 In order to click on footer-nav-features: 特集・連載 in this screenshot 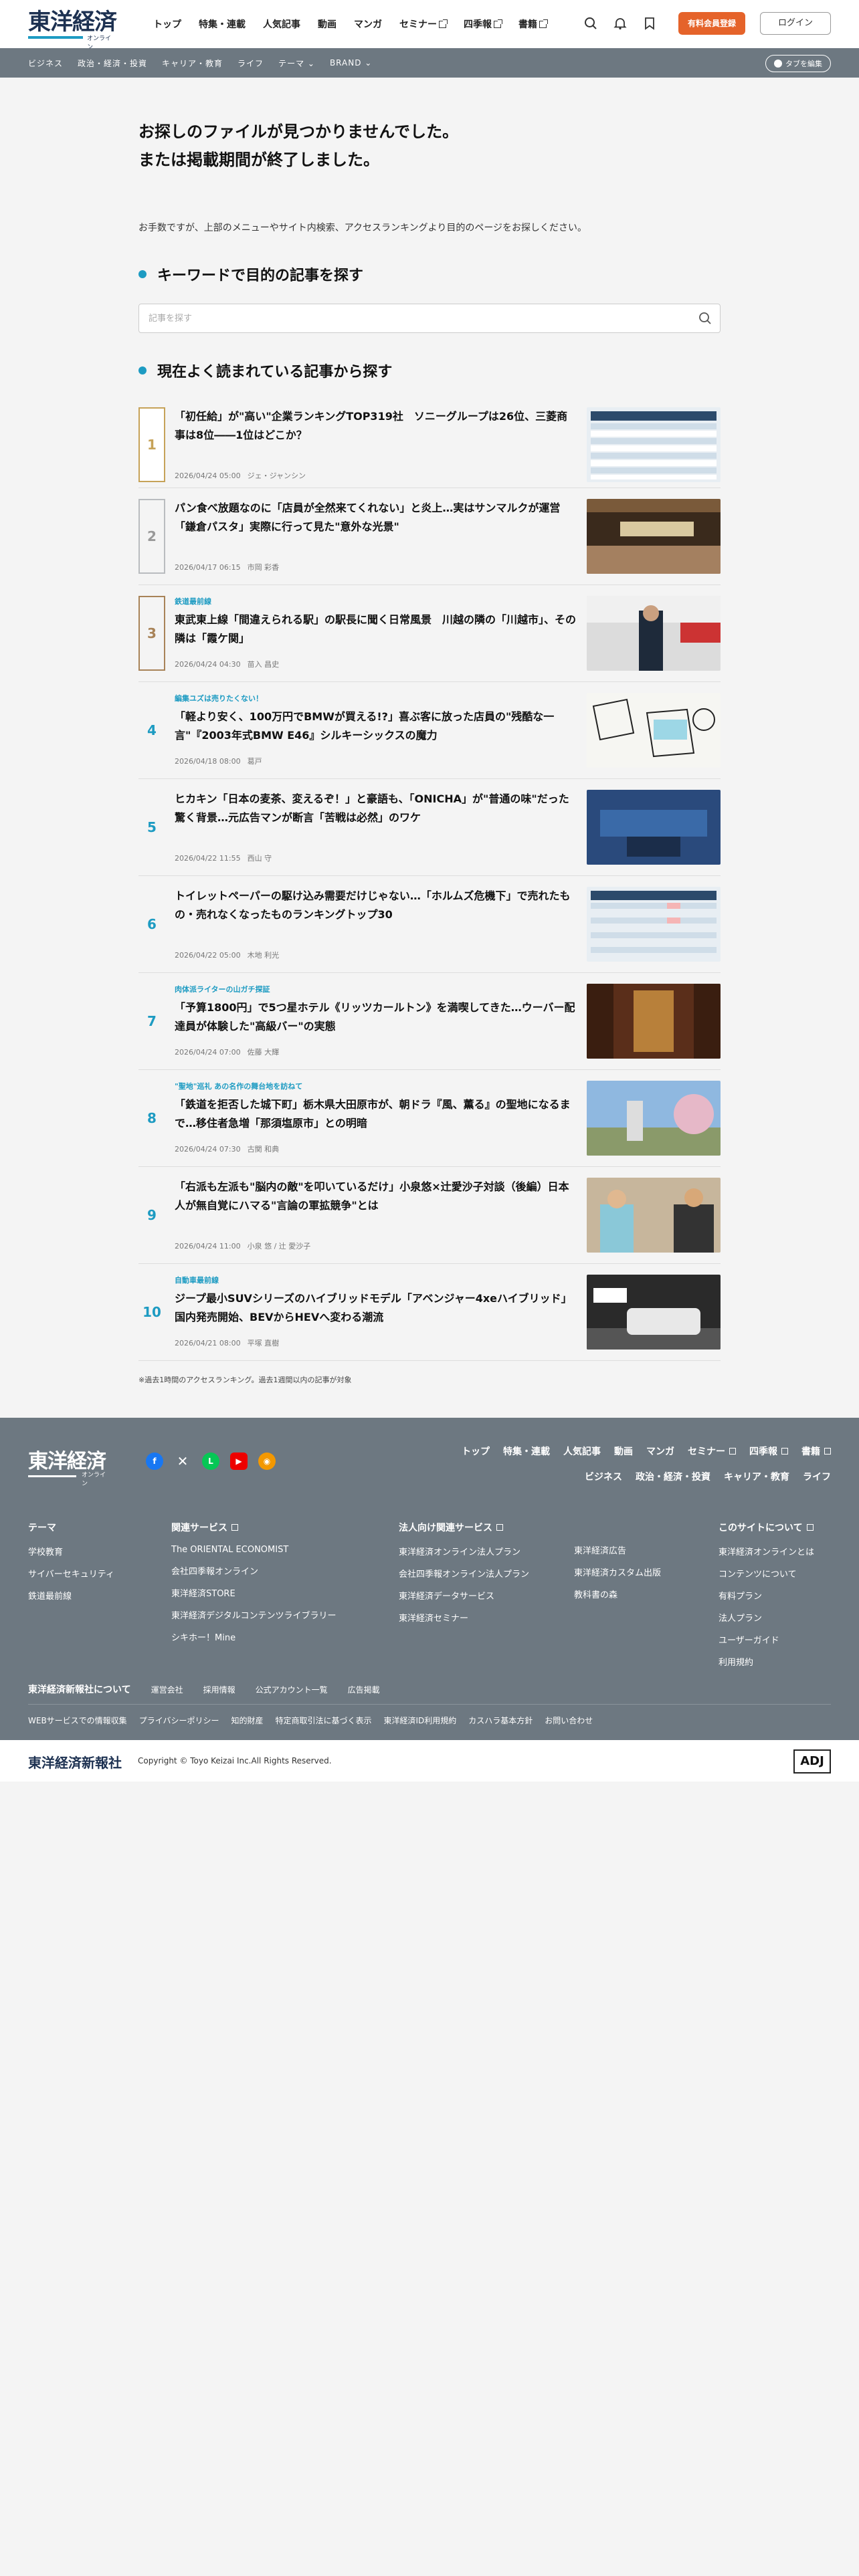, I will do `click(526, 1451)`.